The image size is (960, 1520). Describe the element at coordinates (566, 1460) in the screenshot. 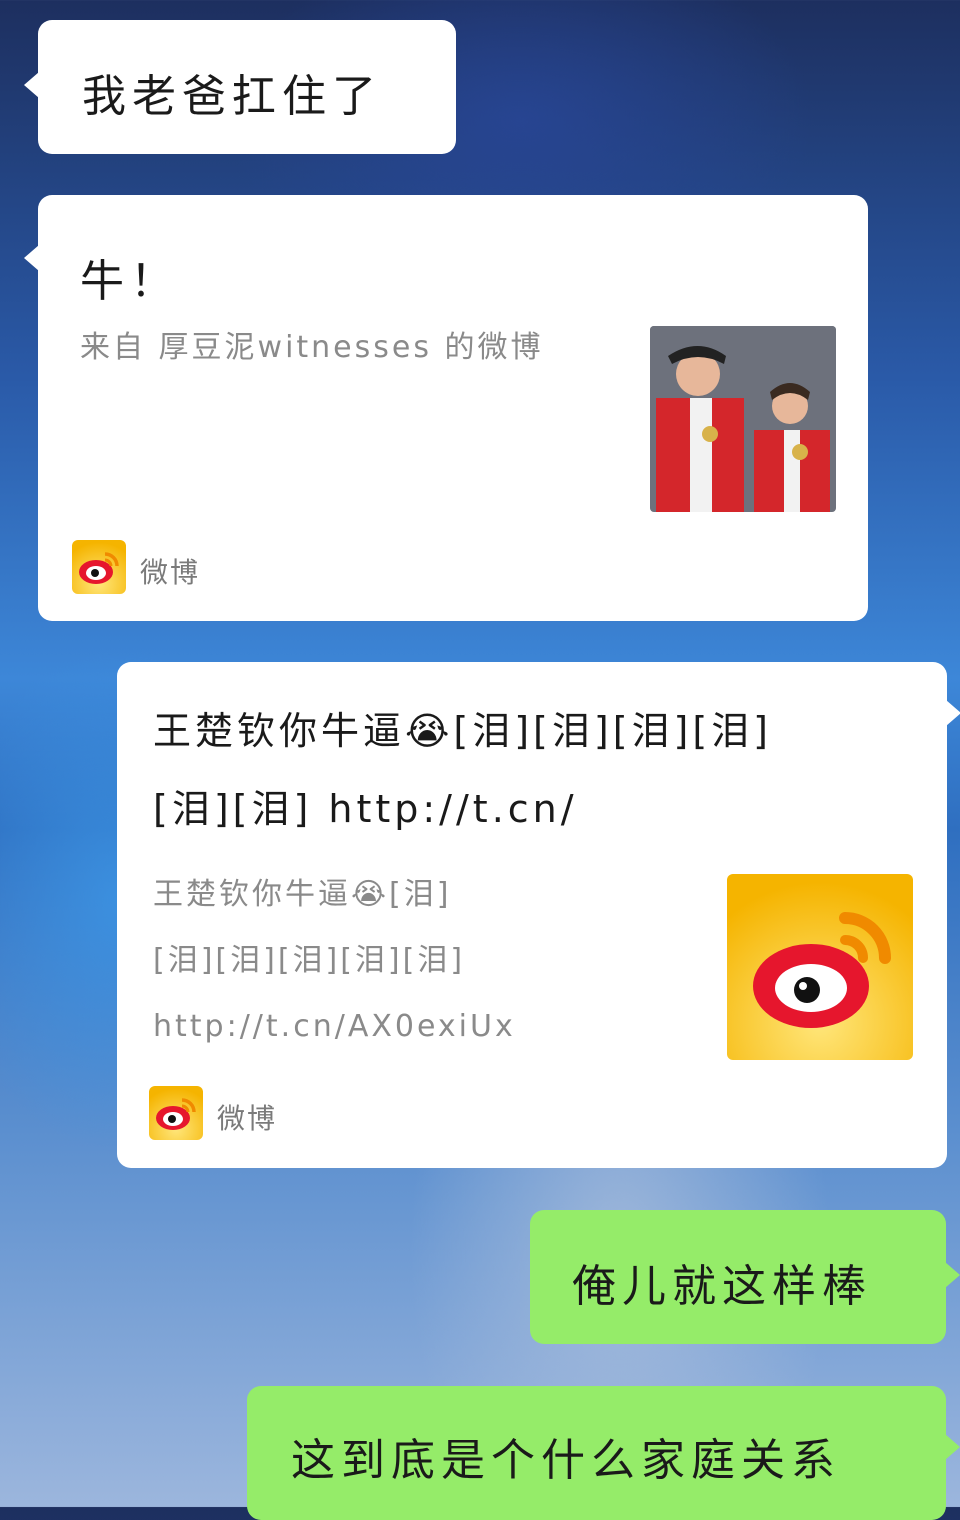

I see `message-text: 这到底是个什么家庭关系` at that location.